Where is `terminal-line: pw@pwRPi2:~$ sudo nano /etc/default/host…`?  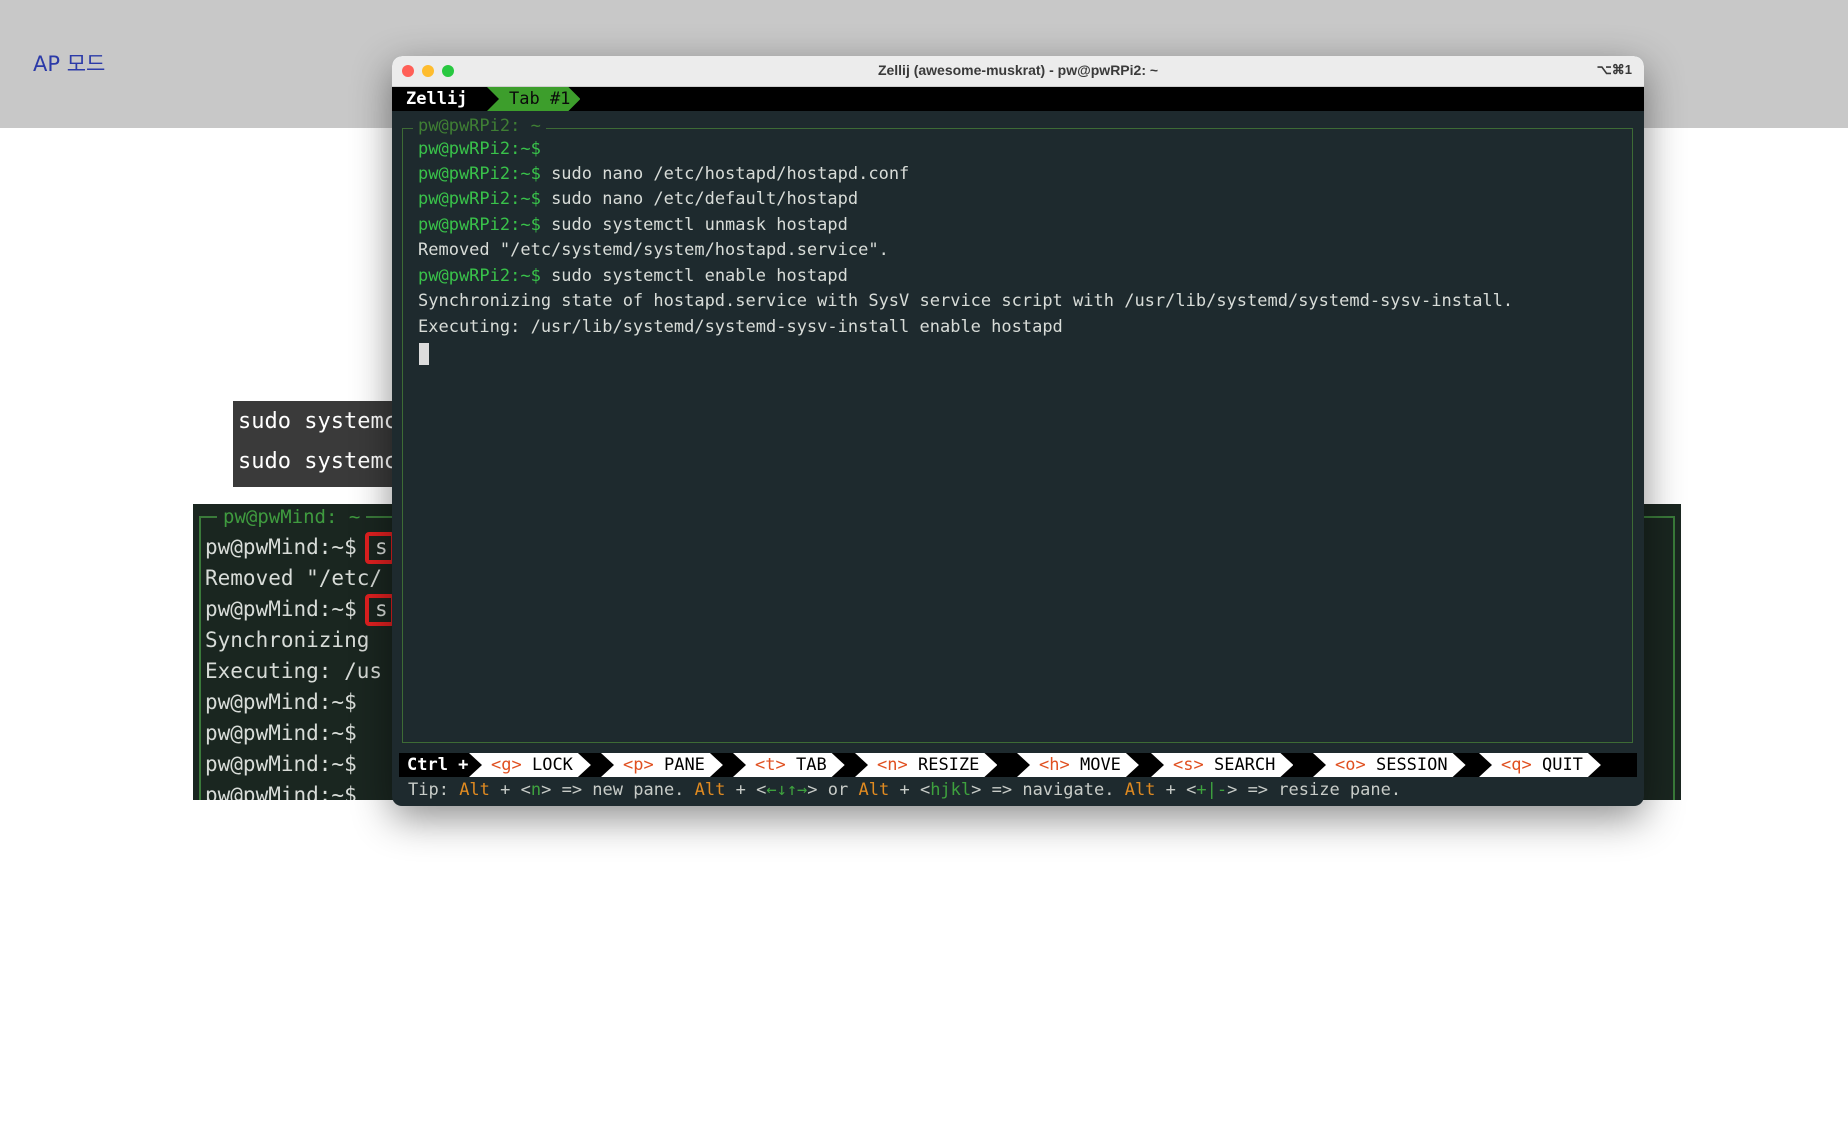 terminal-line: pw@pwRPi2:~$ sudo nano /etc/default/host… is located at coordinates (638, 199).